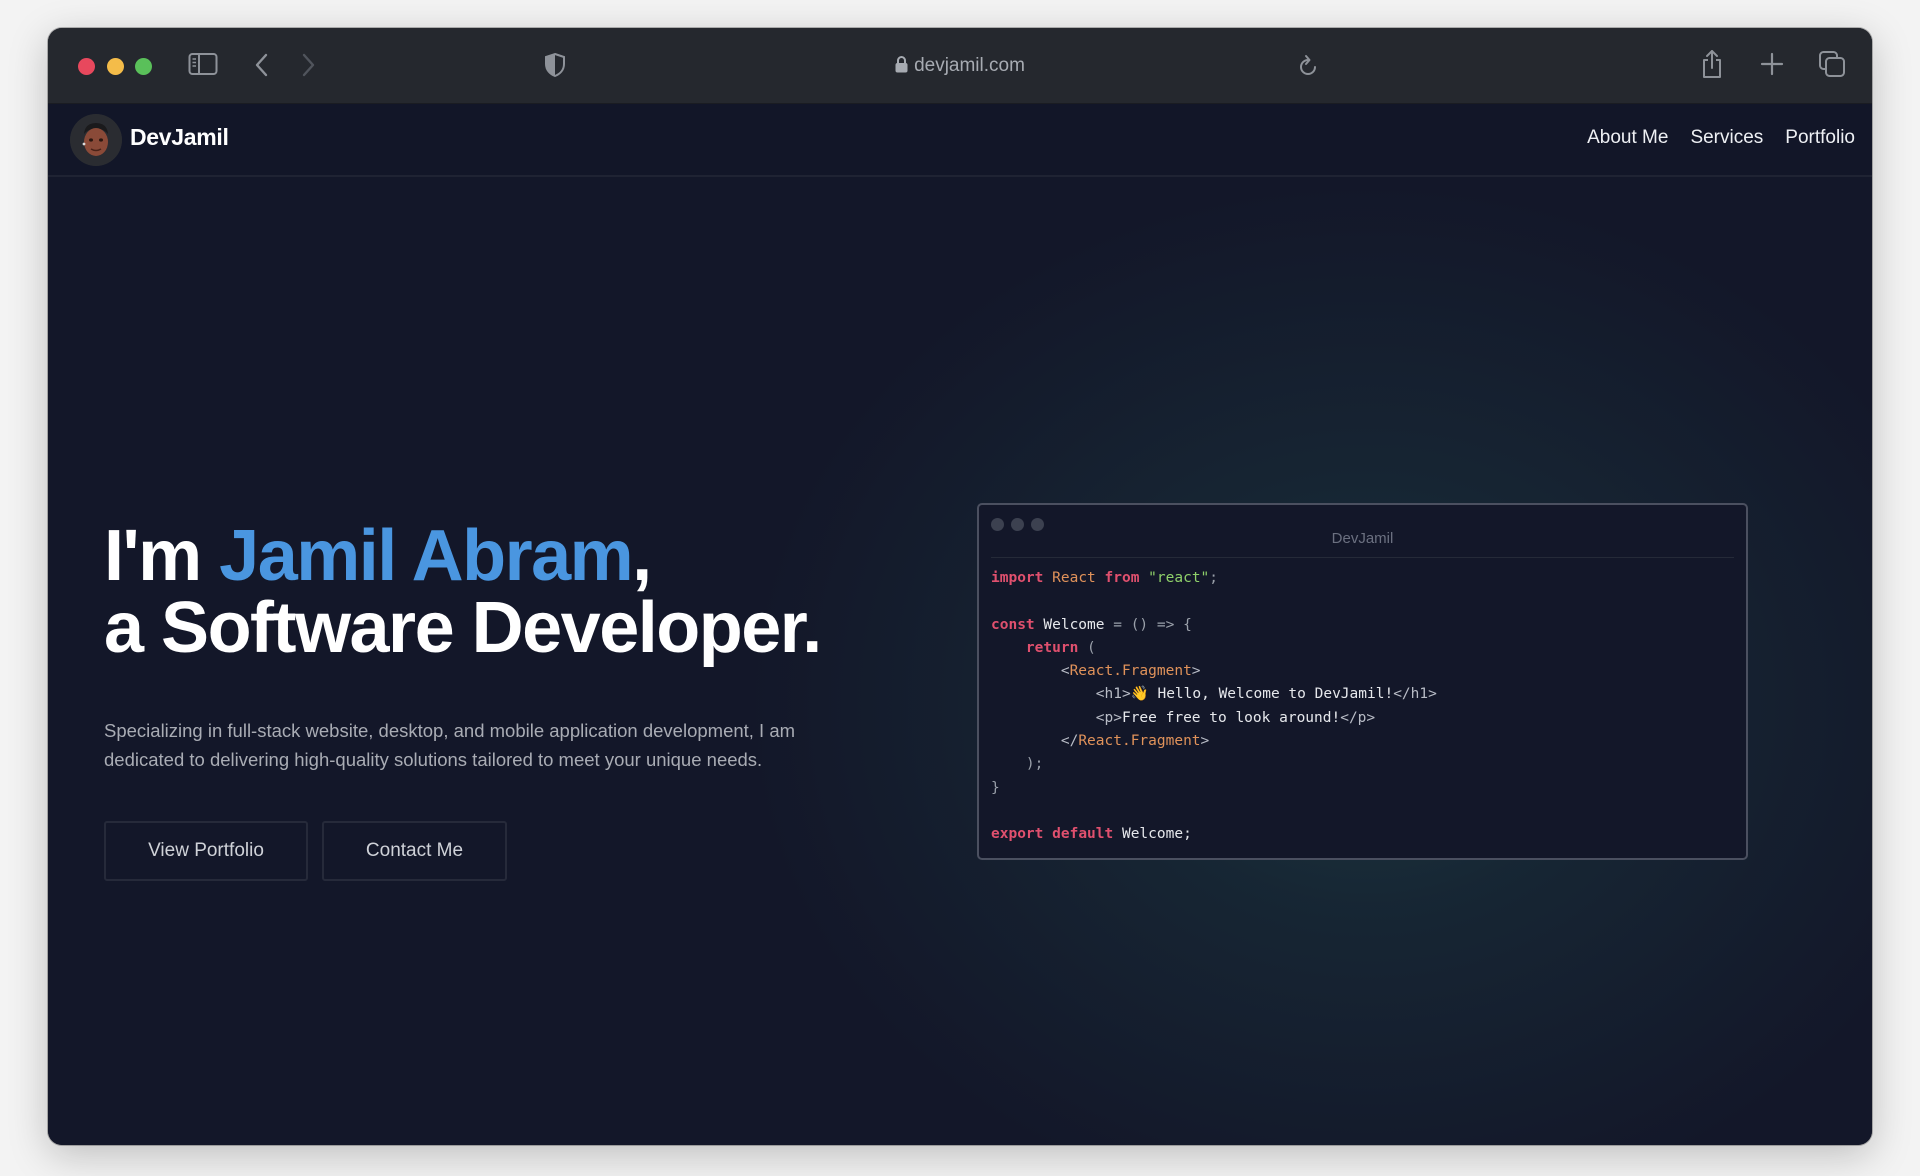 This screenshot has width=1920, height=1176. What do you see at coordinates (995, 787) in the screenshot?
I see `code-token: }` at bounding box center [995, 787].